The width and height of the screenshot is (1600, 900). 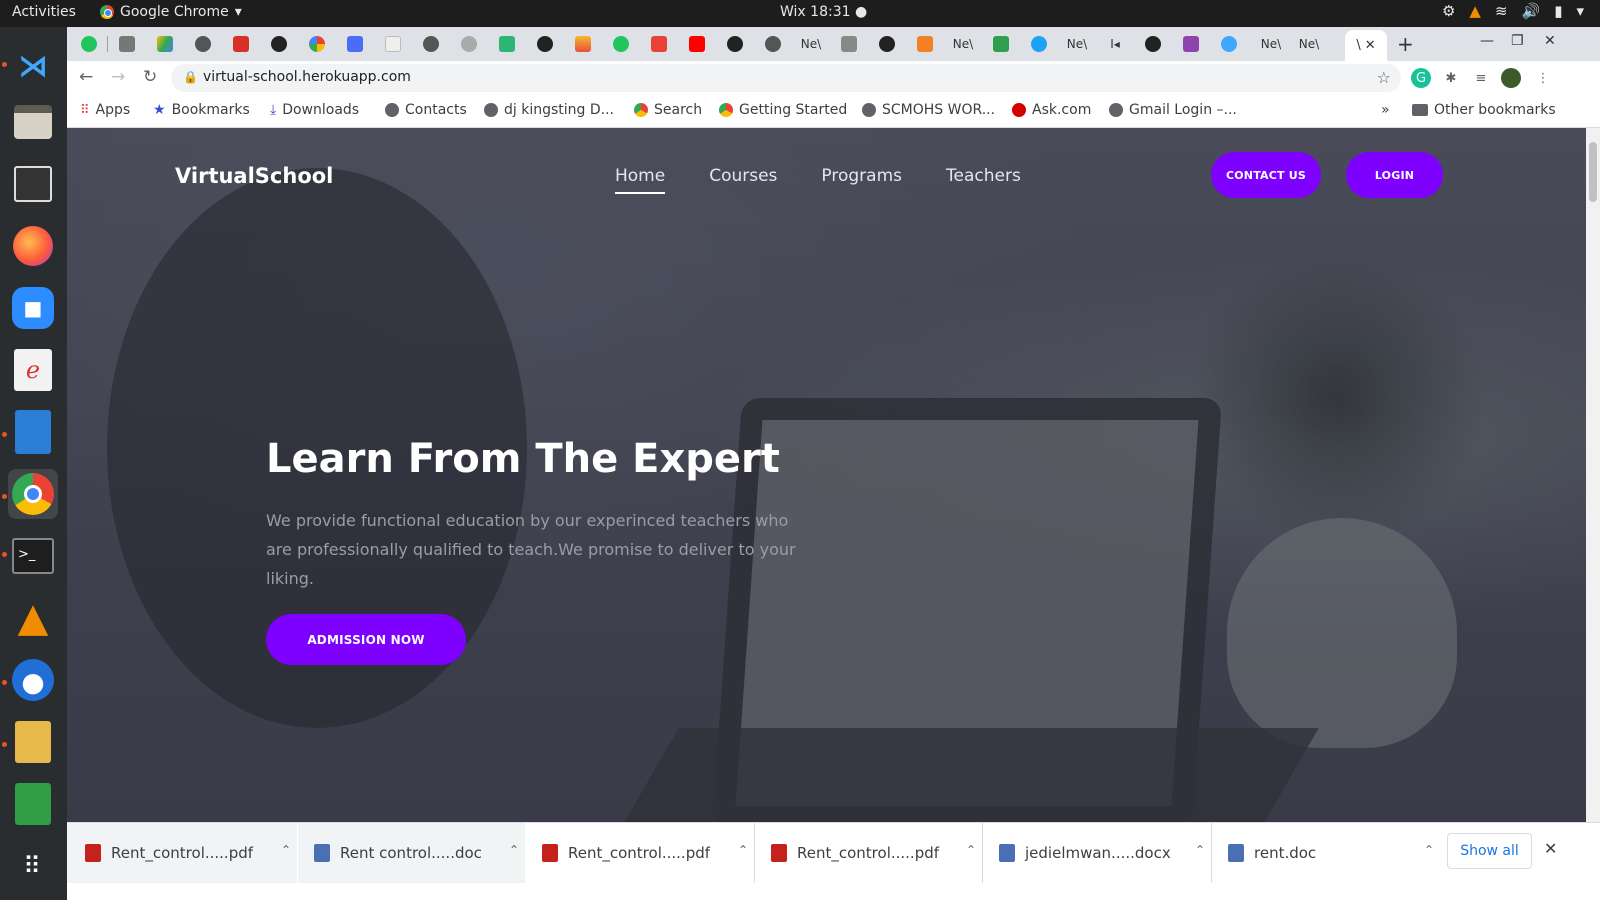 What do you see at coordinates (1384, 77) in the screenshot?
I see `bookmark-star-icon: ☆` at bounding box center [1384, 77].